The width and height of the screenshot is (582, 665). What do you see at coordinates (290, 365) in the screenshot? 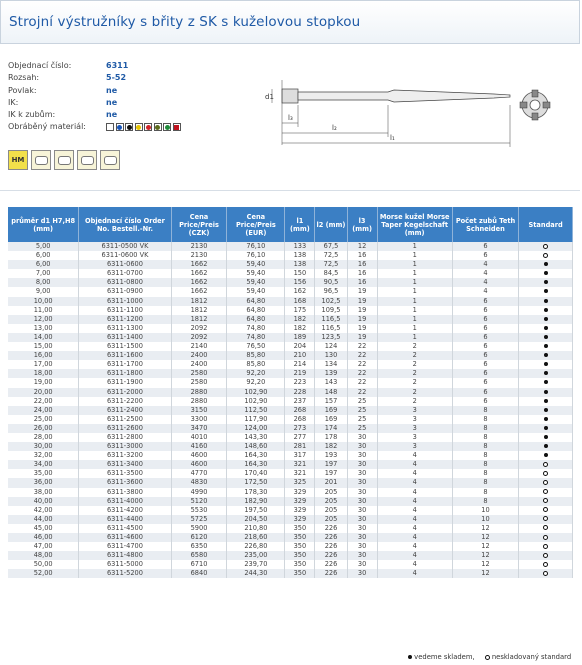
I see `table-row: 17,00 6311-1700 2400 85,80 214 134 22 2 6` at bounding box center [290, 365].